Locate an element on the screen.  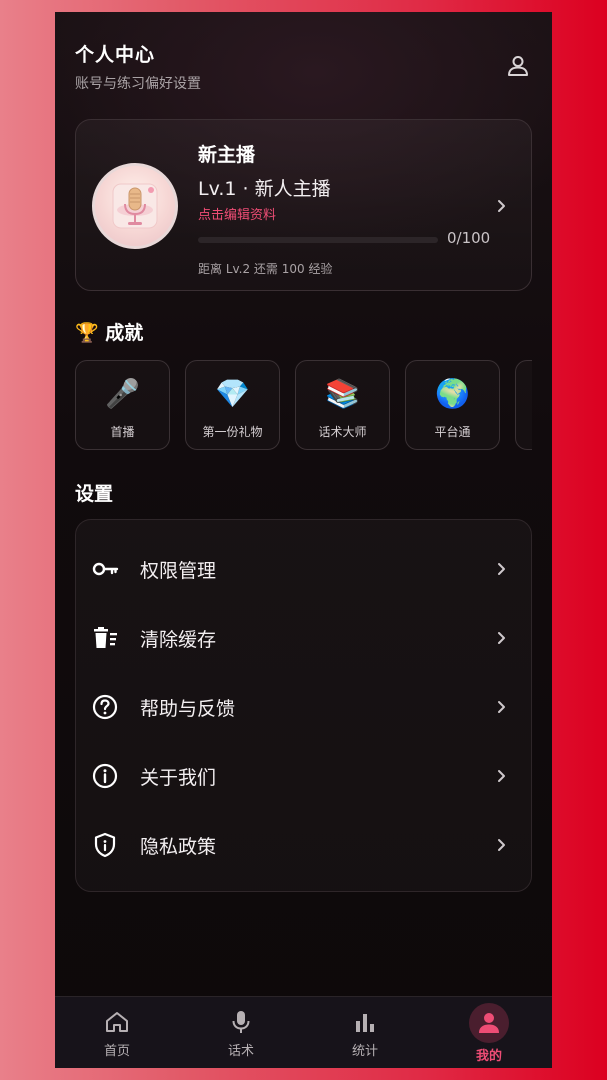
microphone-avatar is located at coordinates (135, 206).